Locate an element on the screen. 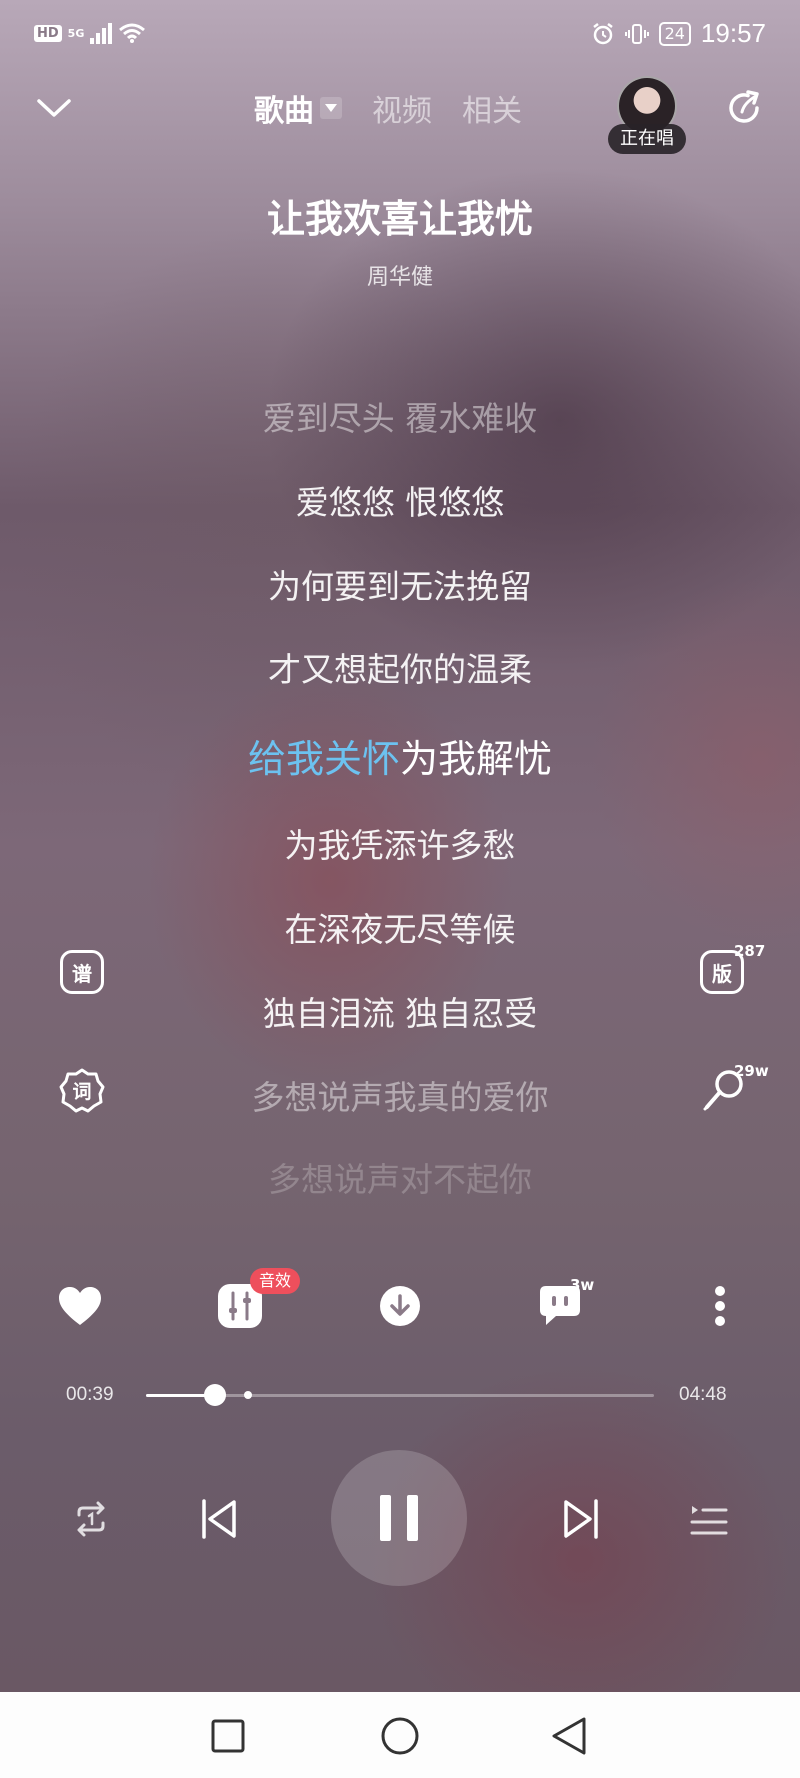  caret-down-icon is located at coordinates (331, 108).